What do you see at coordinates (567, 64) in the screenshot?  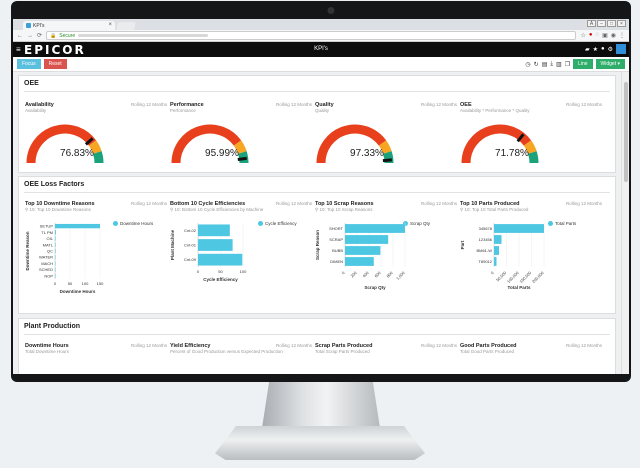 I see `copy-icon: ❐` at bounding box center [567, 64].